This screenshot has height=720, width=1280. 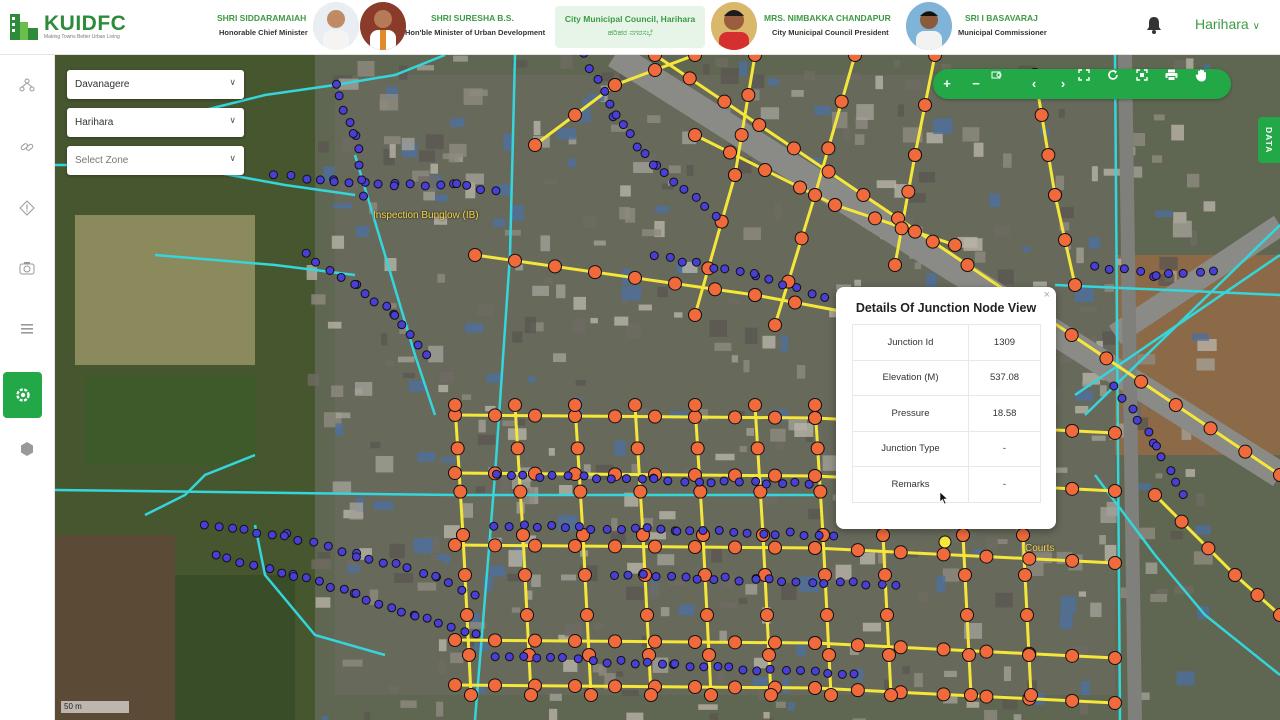 What do you see at coordinates (1121, 84) in the screenshot?
I see `refresh-button` at bounding box center [1121, 84].